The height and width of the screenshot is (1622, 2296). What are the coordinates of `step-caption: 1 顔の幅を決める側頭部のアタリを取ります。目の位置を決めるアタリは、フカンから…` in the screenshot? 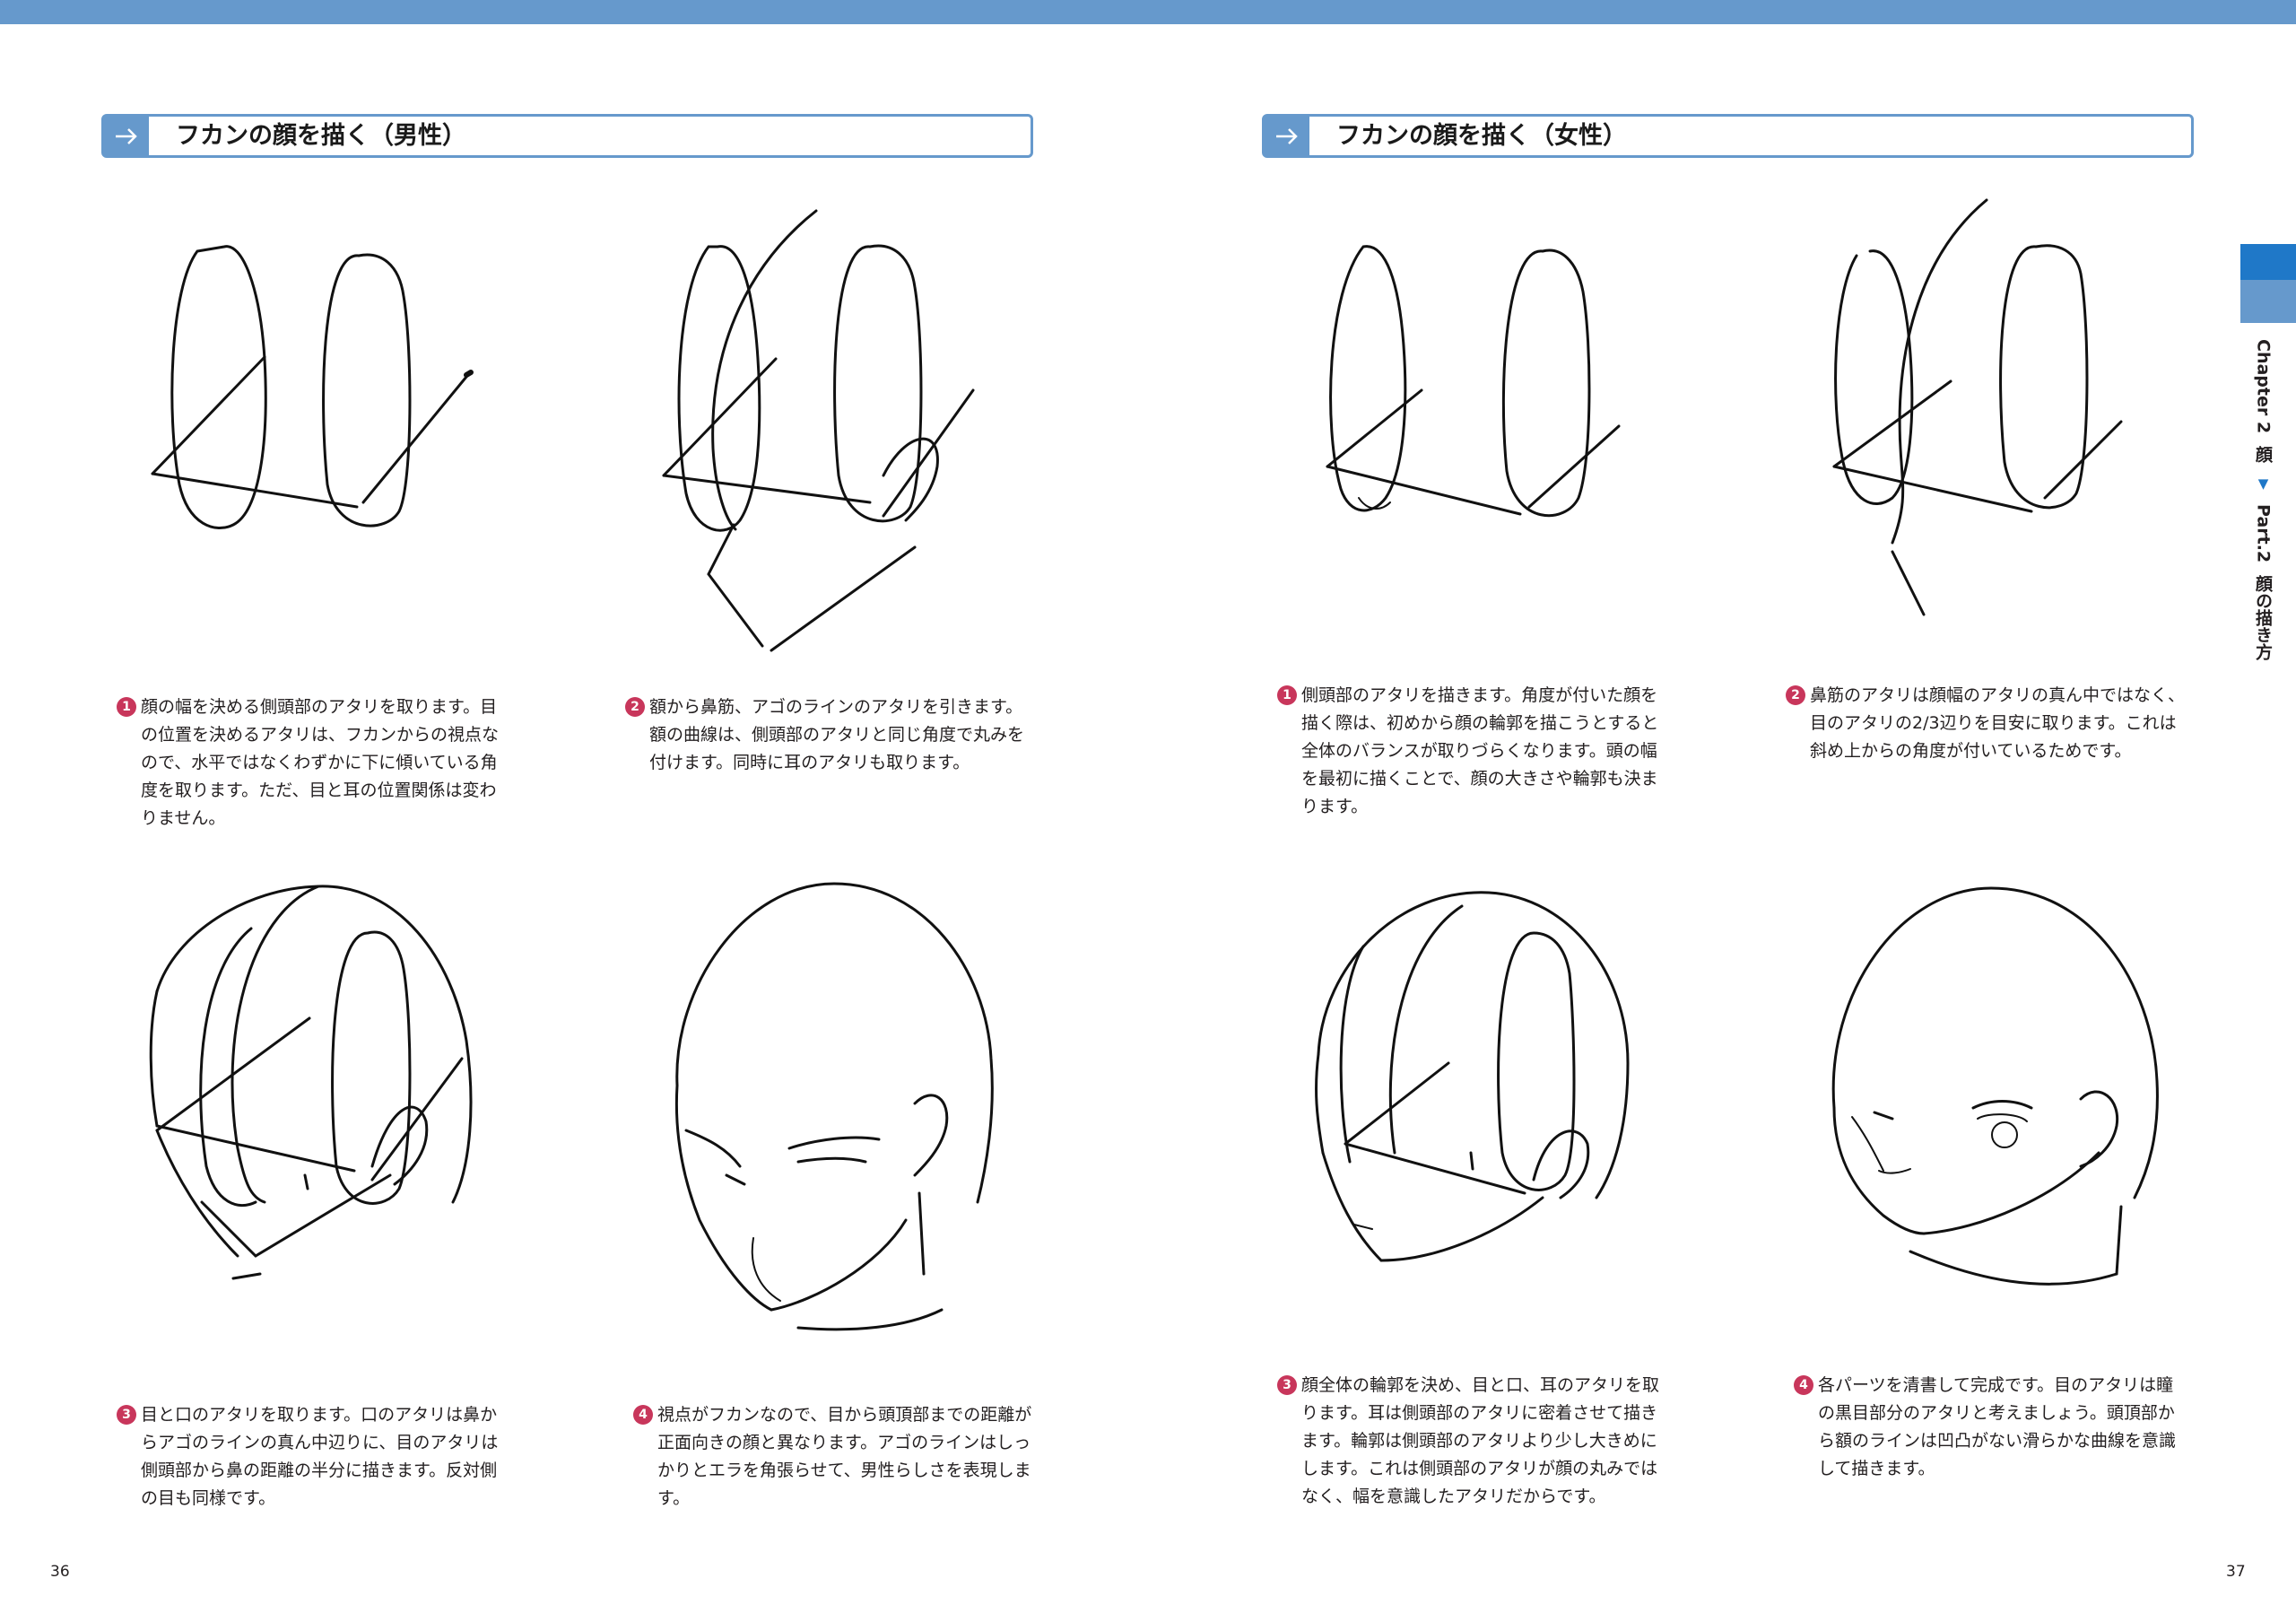 It's located at (314, 763).